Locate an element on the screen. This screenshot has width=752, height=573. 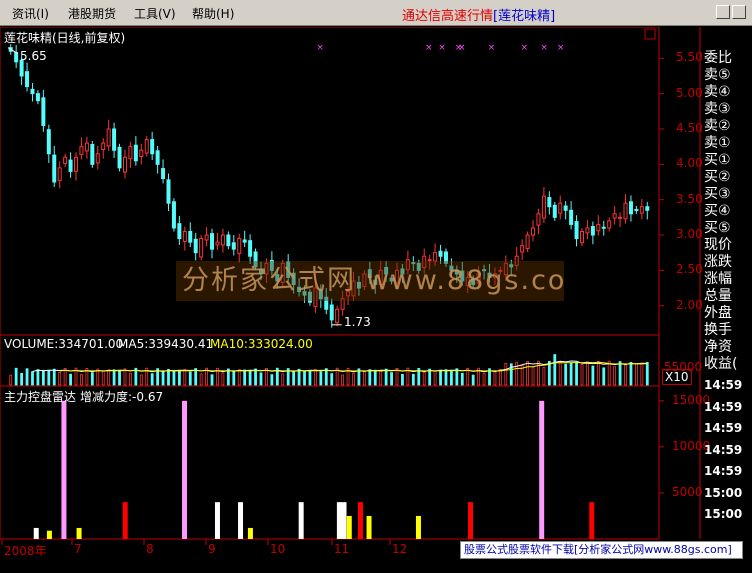
high-price-label: 5.65 is located at coordinates (33, 56).